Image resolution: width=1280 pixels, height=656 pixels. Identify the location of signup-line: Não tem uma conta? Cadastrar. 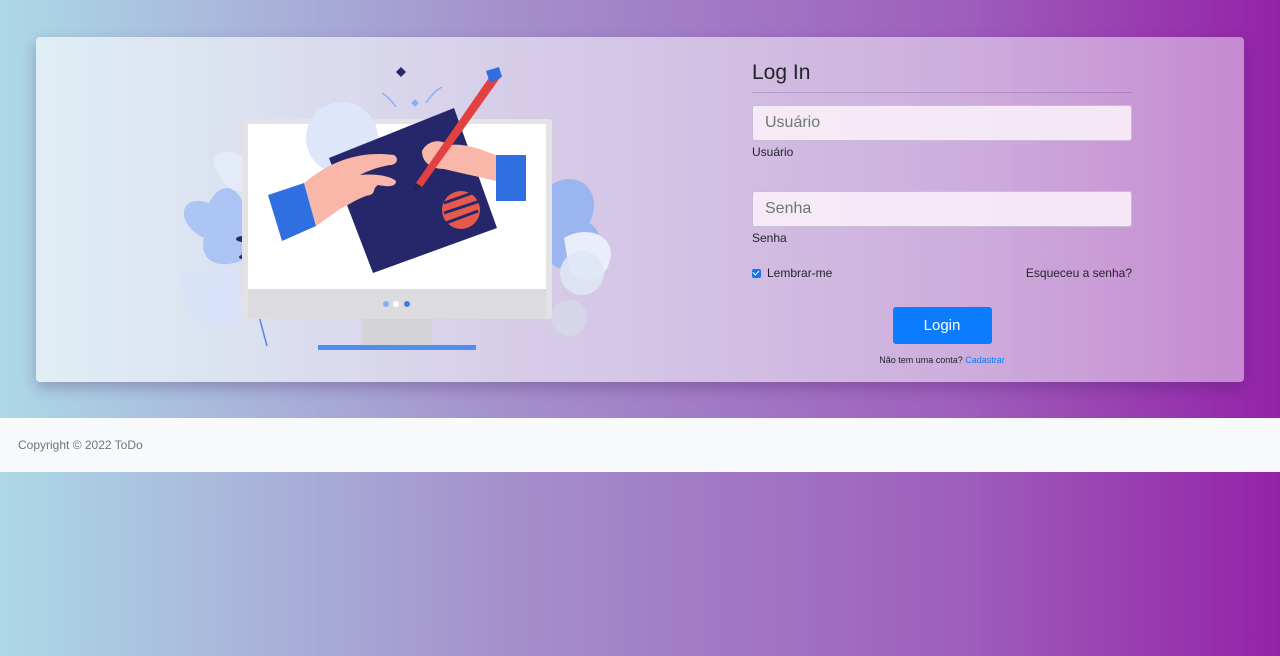
(942, 360).